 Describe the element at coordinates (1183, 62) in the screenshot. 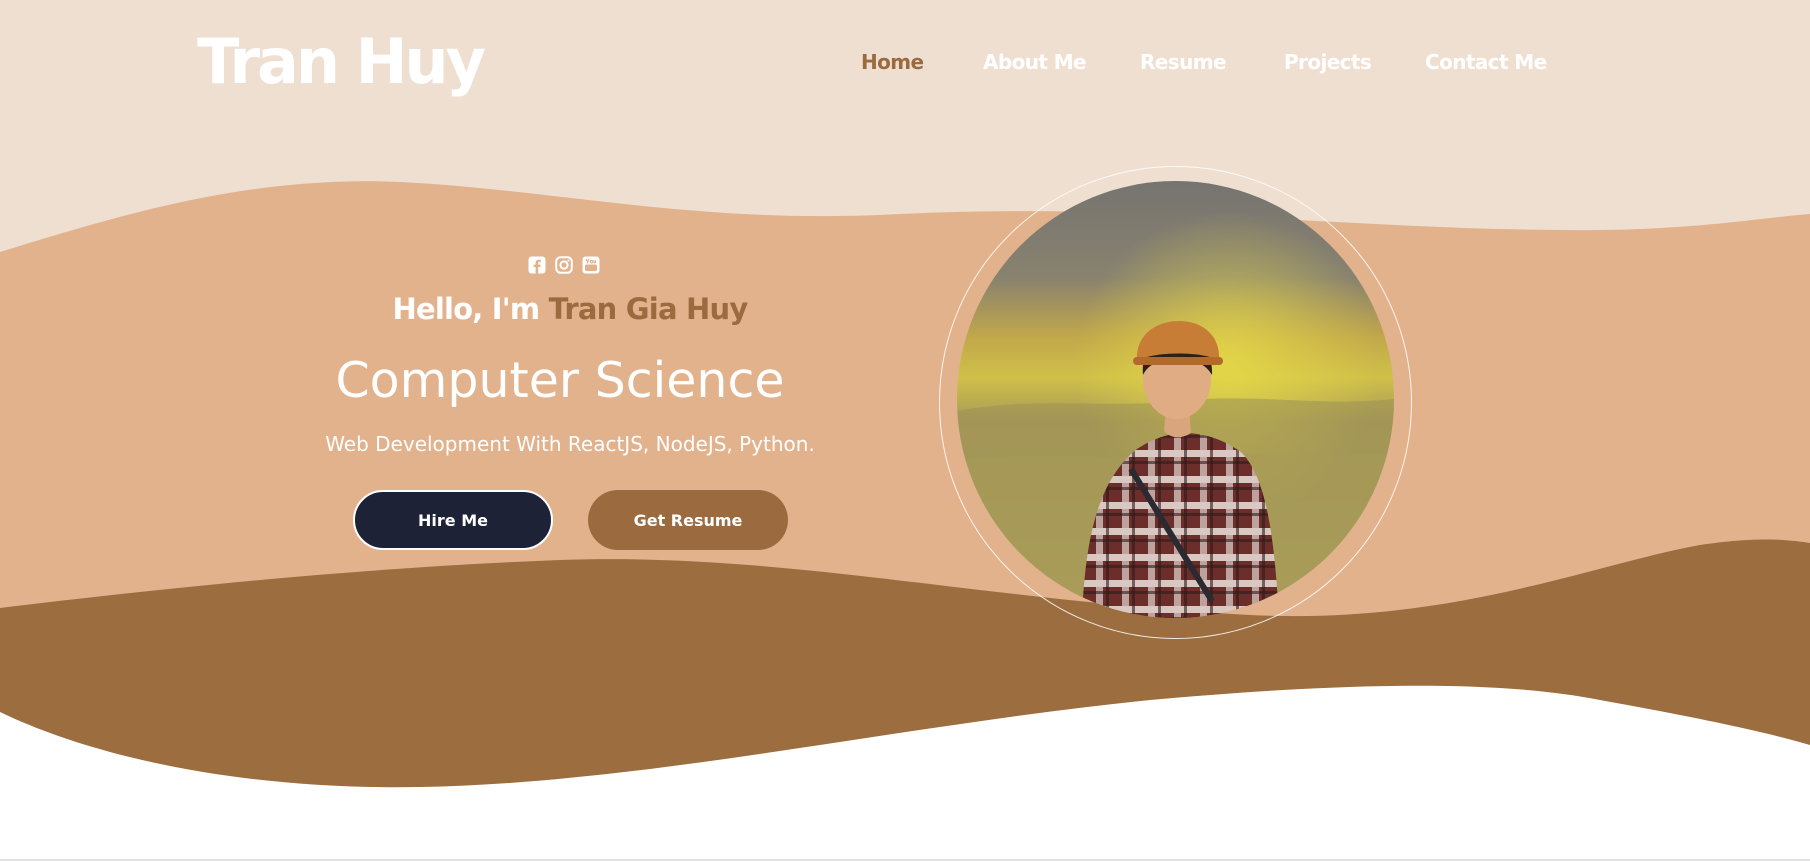

I see `nav-resume: Resume` at that location.